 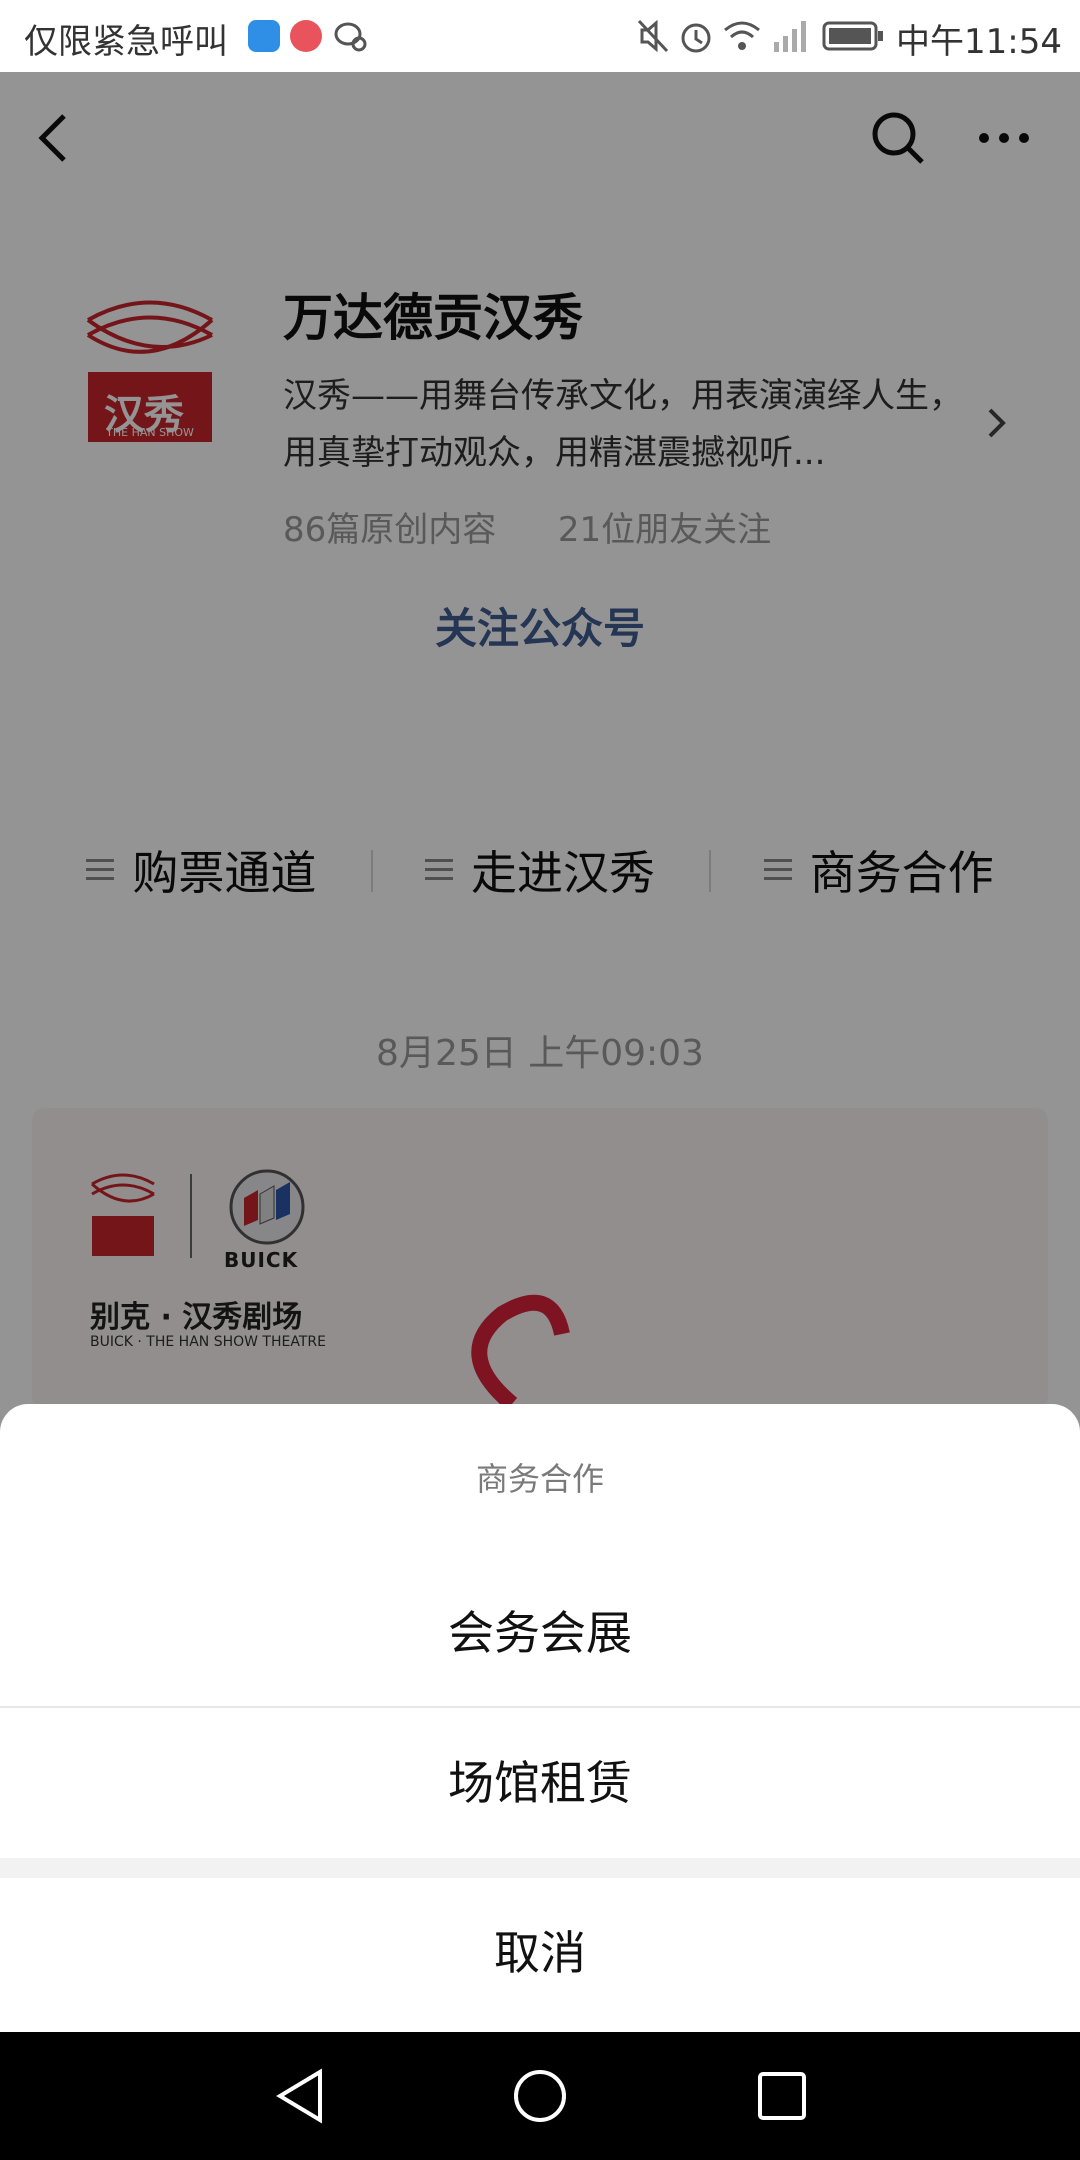 What do you see at coordinates (350, 37) in the screenshot?
I see `wechat-icon` at bounding box center [350, 37].